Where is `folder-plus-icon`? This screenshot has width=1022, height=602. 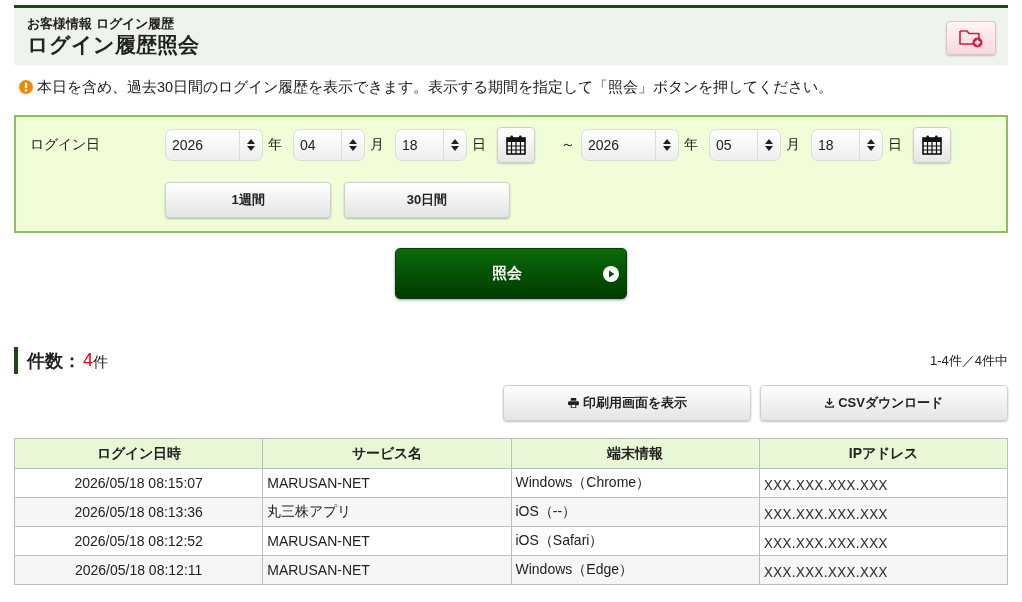
folder-plus-icon is located at coordinates (971, 37).